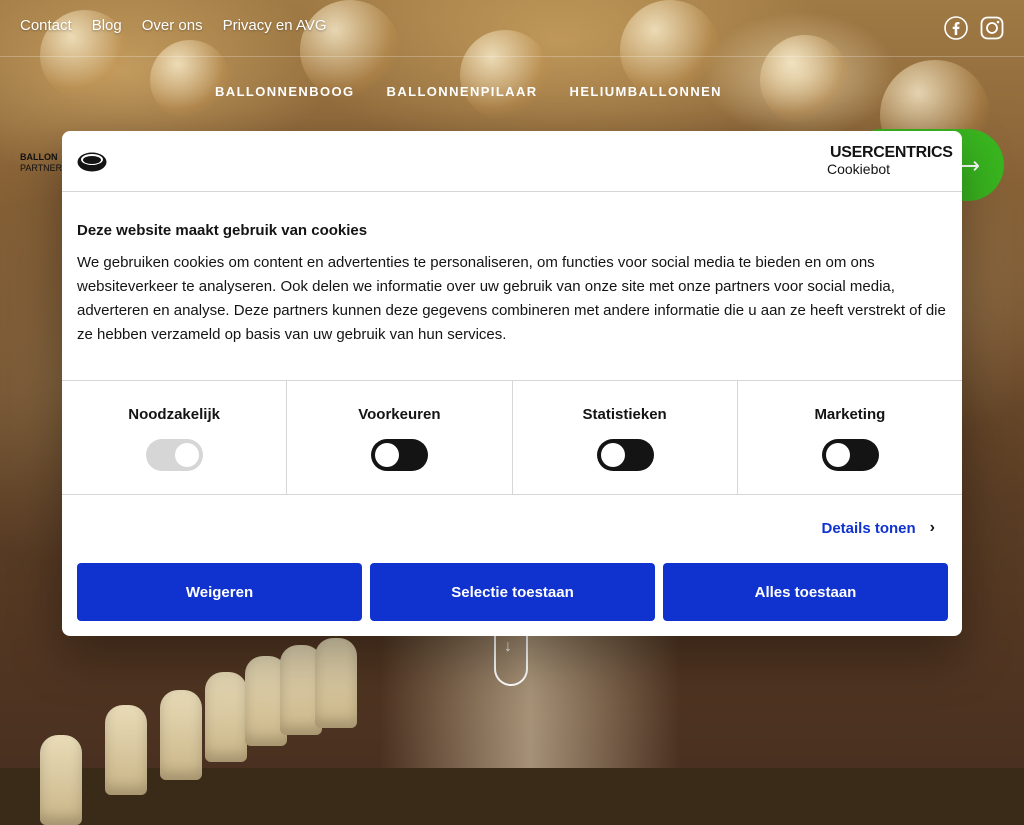 The width and height of the screenshot is (1024, 825). What do you see at coordinates (400, 437) in the screenshot?
I see `category-preferences: Voorkeuren` at bounding box center [400, 437].